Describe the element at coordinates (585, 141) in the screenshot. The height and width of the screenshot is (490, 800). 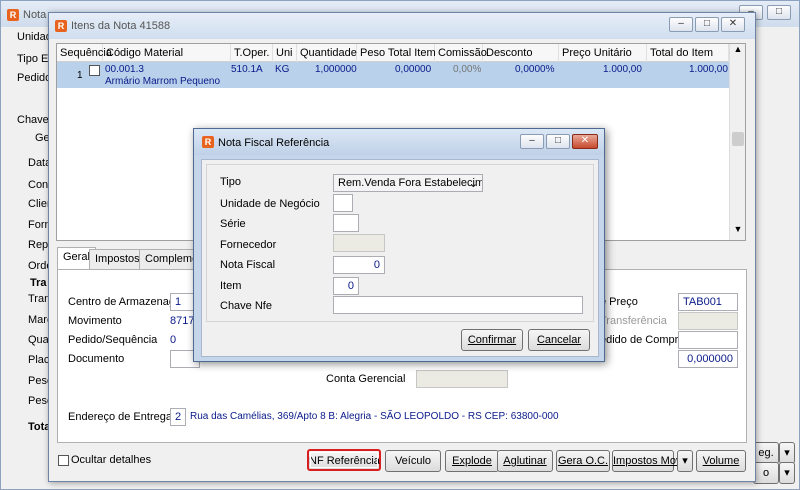
I see `dialog-close-button: ✕` at that location.